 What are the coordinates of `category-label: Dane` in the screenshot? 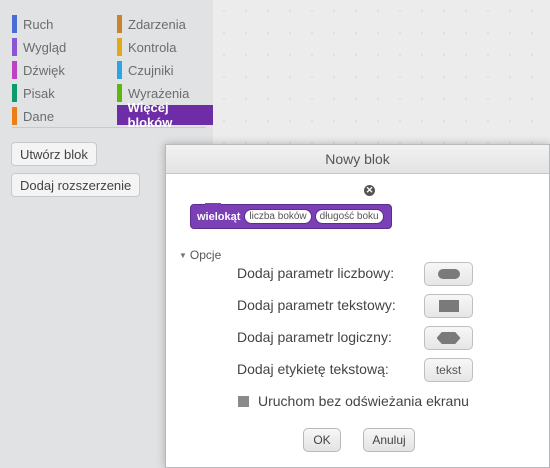 It's located at (39, 116).